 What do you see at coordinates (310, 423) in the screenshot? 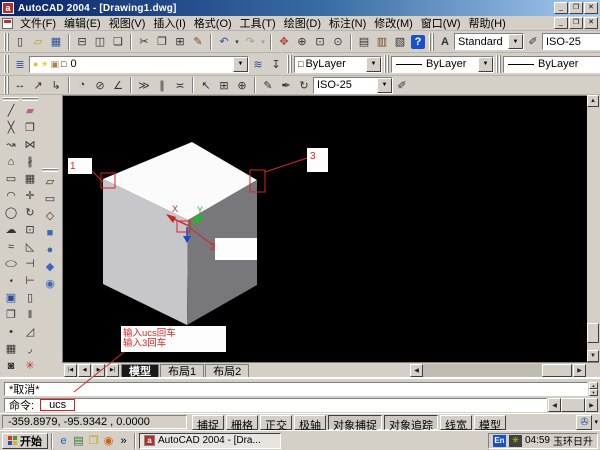
I see `polar-toggle: 极轴` at bounding box center [310, 423].